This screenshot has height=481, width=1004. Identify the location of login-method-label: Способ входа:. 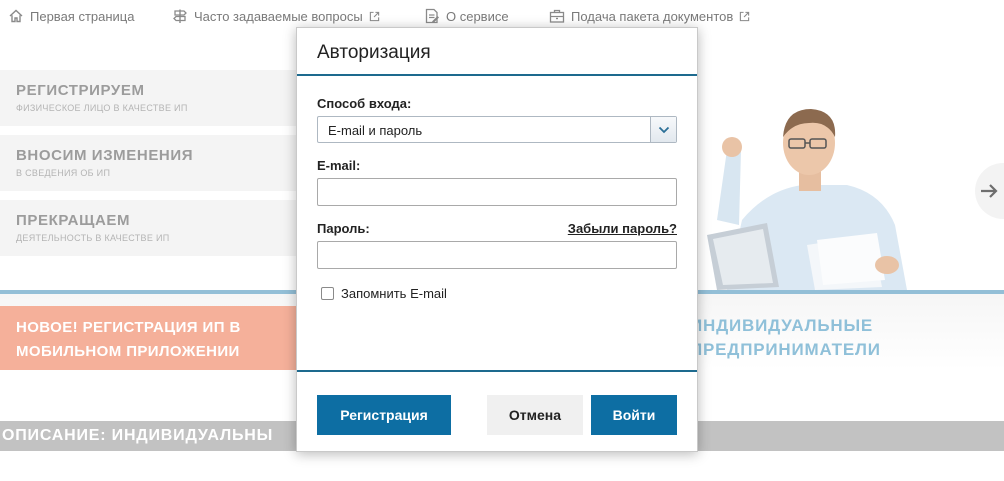
(364, 103).